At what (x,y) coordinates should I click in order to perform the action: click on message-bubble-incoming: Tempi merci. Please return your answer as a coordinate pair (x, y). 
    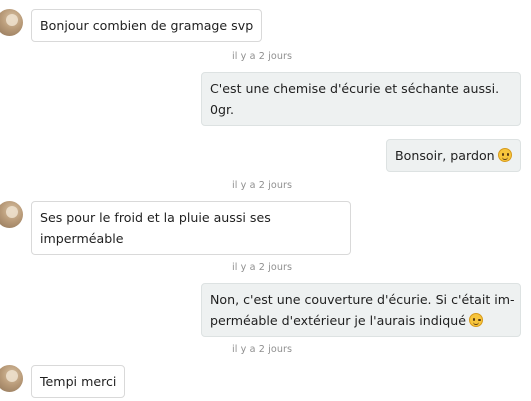
    Looking at the image, I should click on (78, 381).